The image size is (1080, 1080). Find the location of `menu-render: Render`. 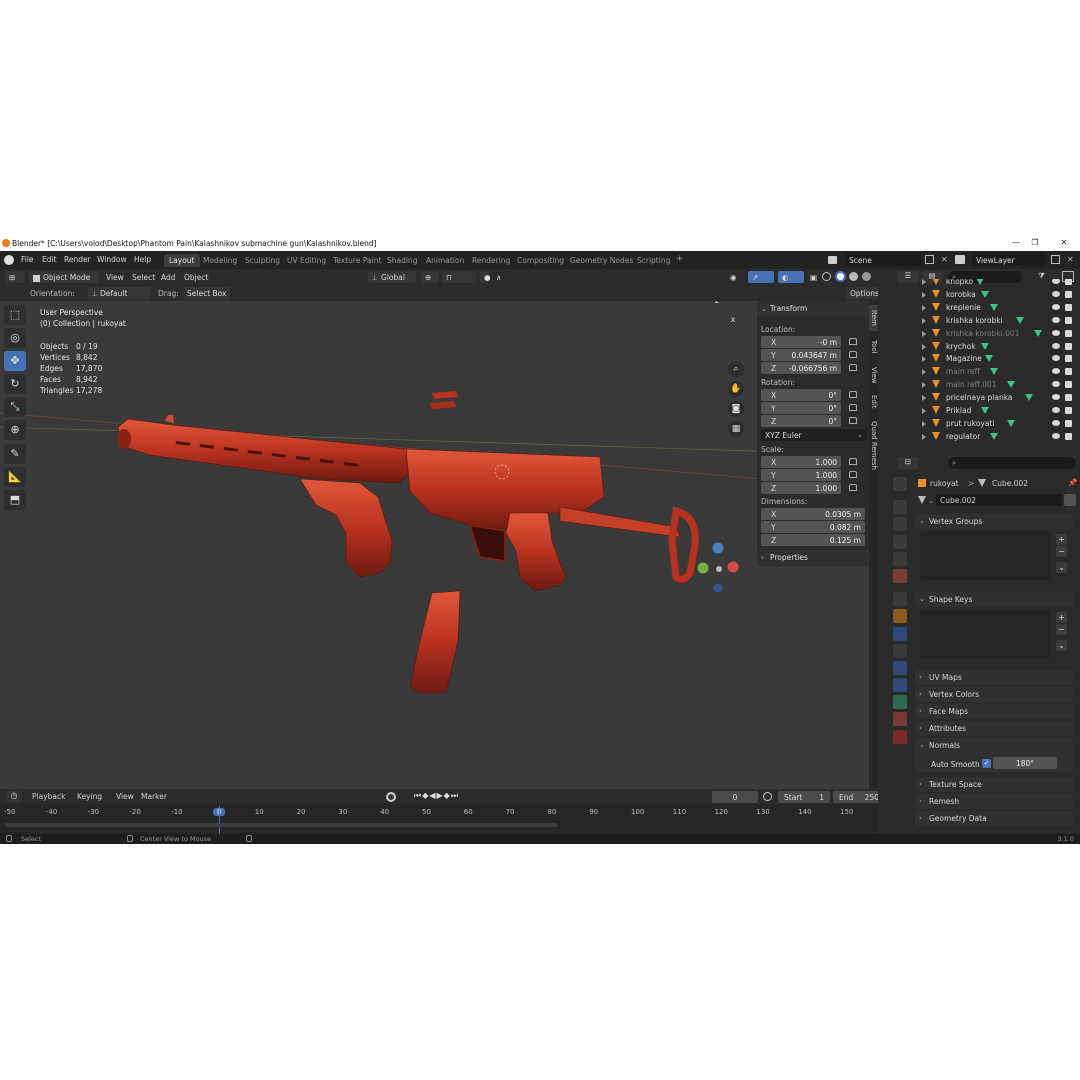

menu-render: Render is located at coordinates (77, 259).